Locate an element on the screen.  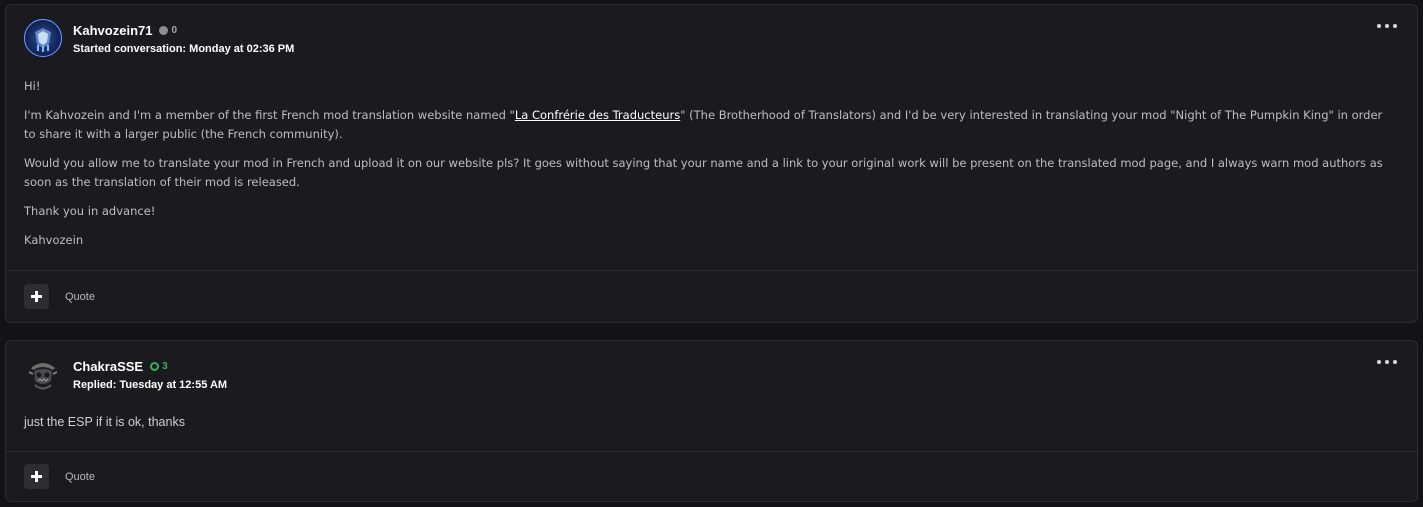
author-info: ChakraSSE 3 Replied: Tuesday at 12:55 AM is located at coordinates (150, 374).